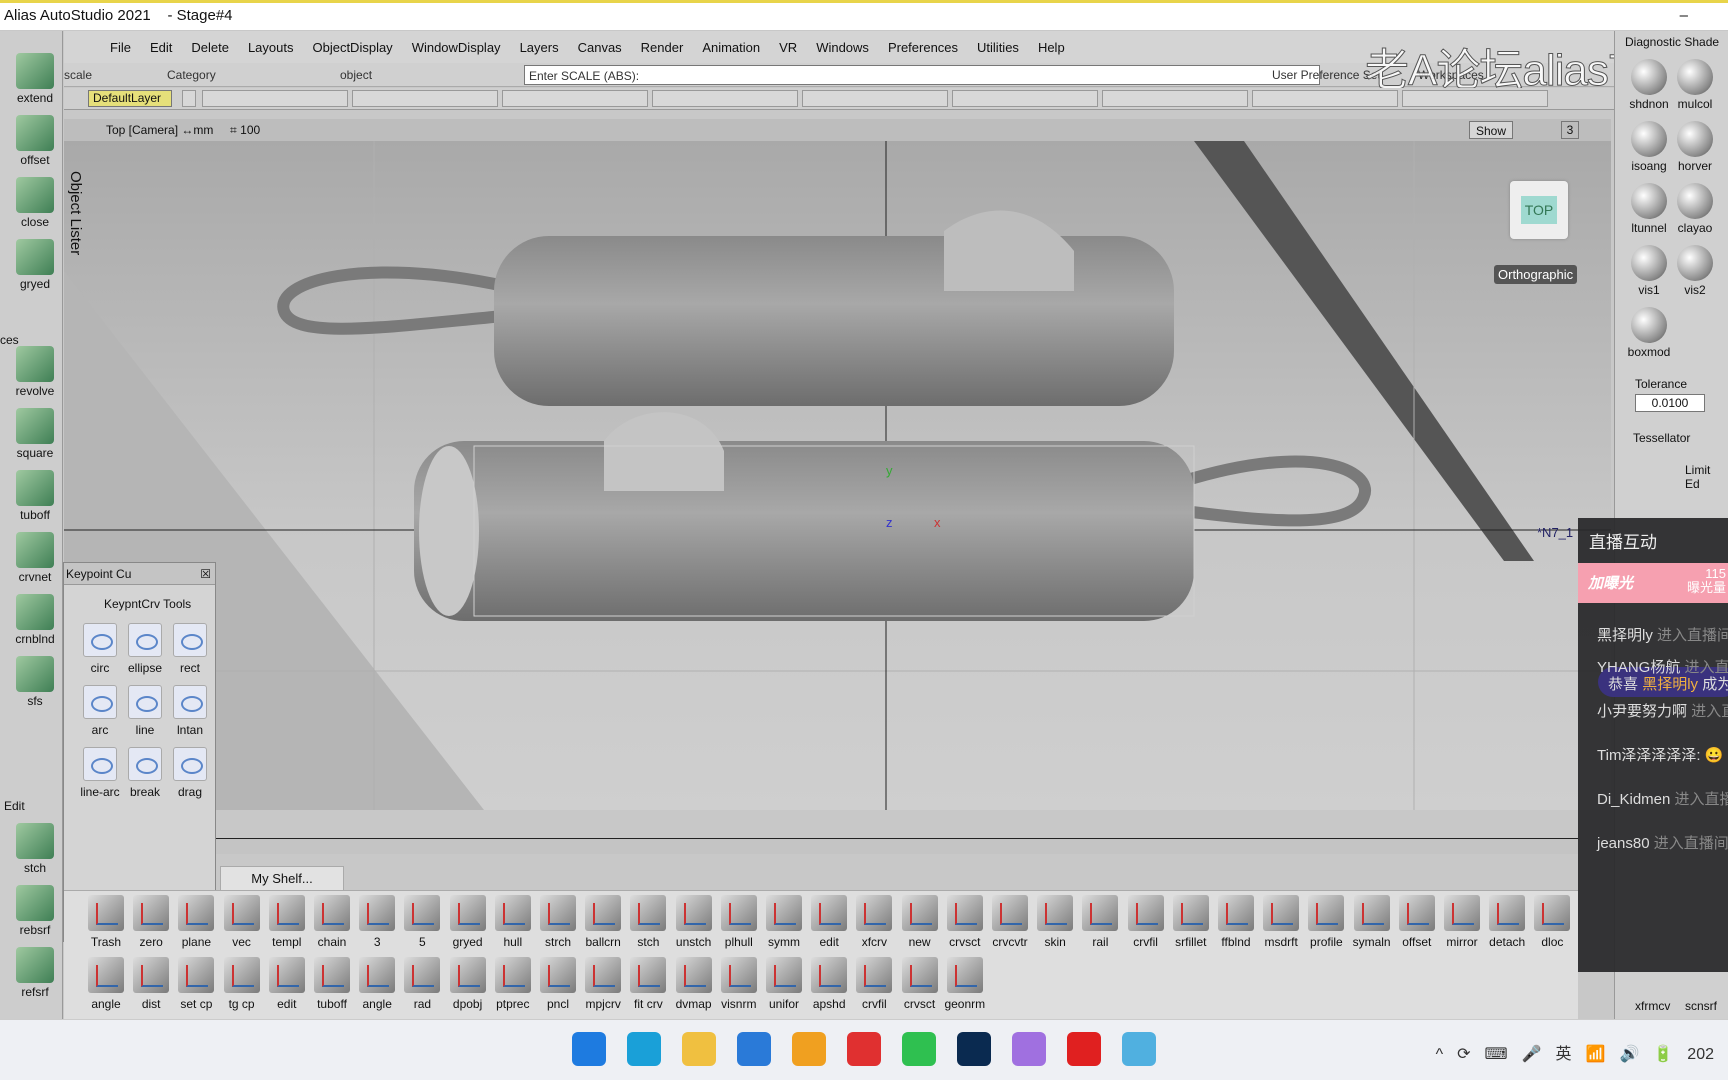  Describe the element at coordinates (998, 47) in the screenshot. I see `menu-utilities: Utilities` at that location.